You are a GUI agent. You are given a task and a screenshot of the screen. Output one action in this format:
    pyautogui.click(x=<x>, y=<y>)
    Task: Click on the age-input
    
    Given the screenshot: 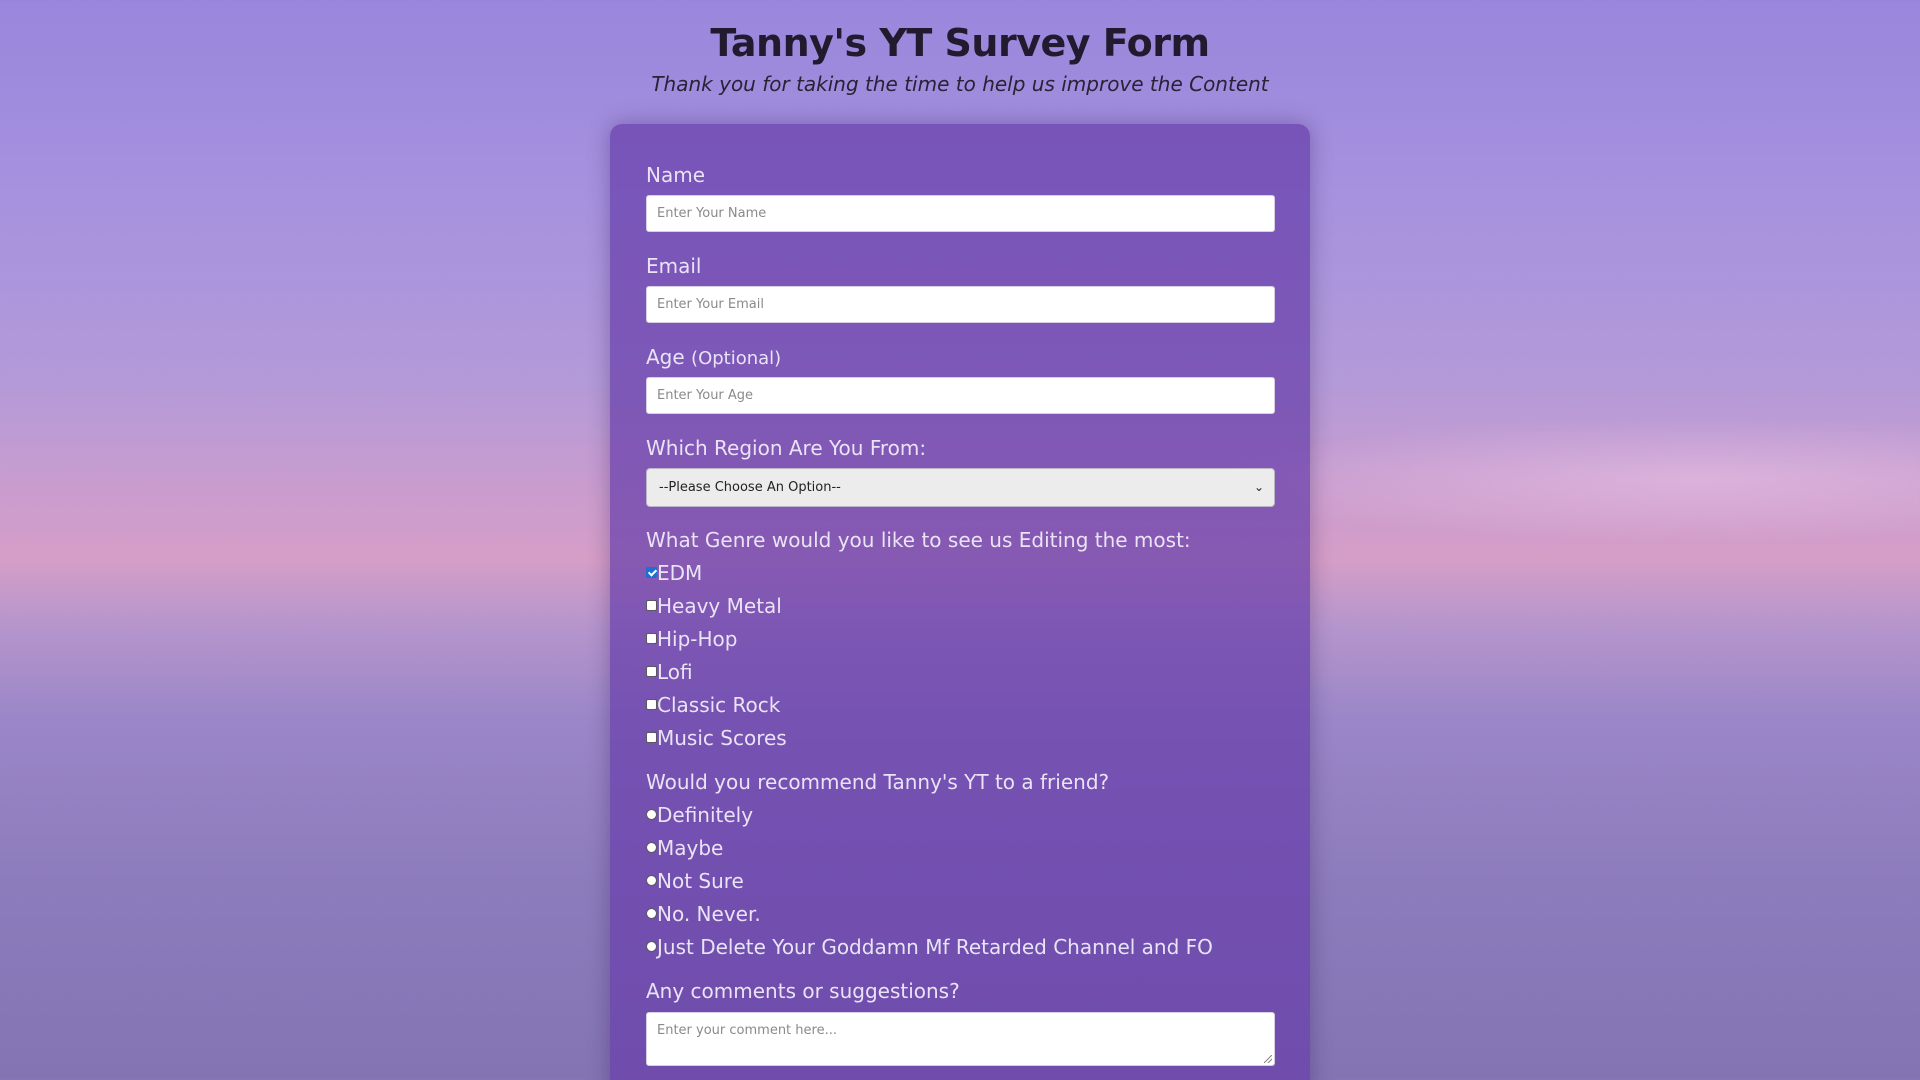 What is the action you would take?
    pyautogui.click(x=960, y=395)
    